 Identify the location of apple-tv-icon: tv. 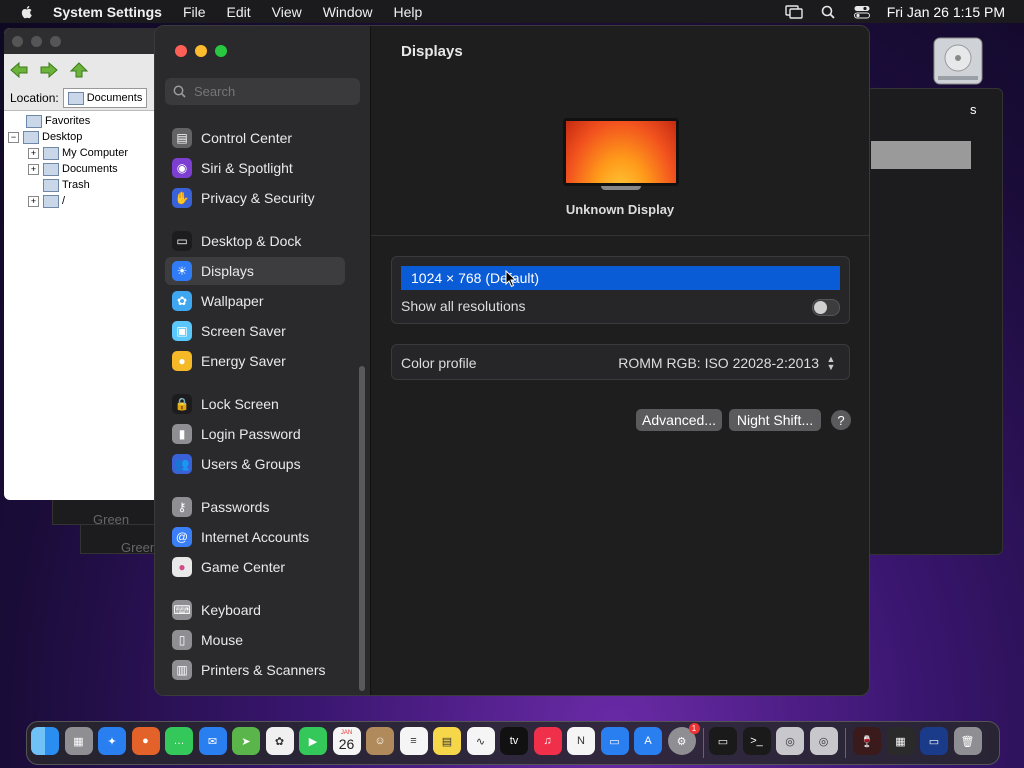
(514, 741).